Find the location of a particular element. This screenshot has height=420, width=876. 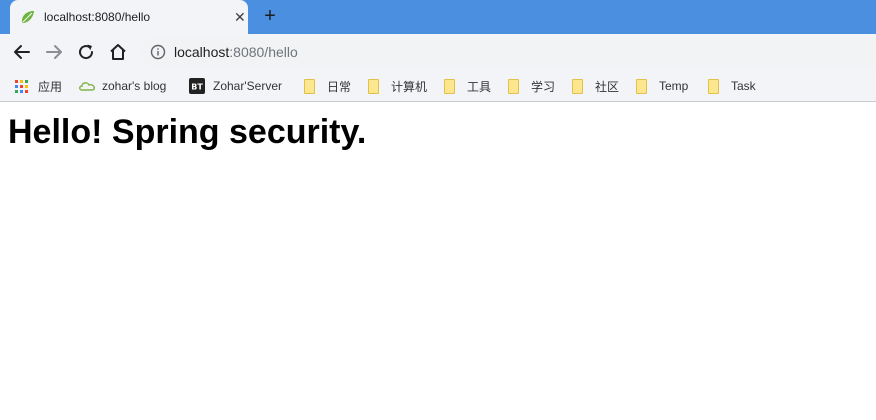

bookmark-label: Zohar'Server is located at coordinates (247, 86).